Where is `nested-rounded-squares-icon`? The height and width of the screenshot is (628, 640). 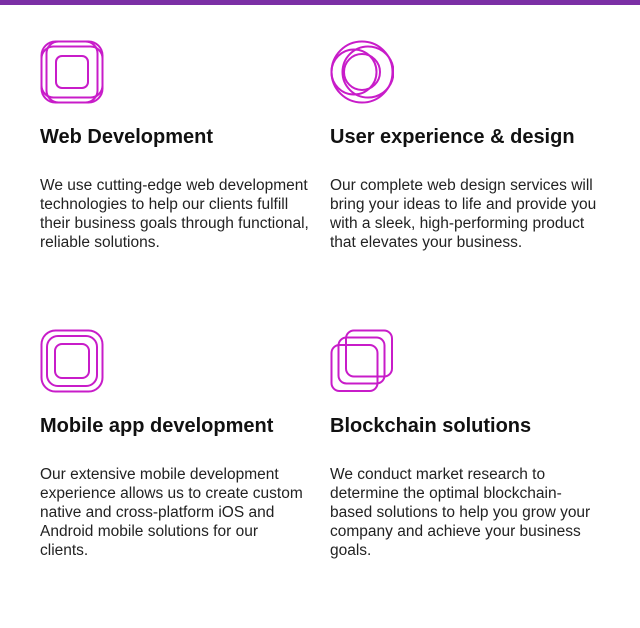 nested-rounded-squares-icon is located at coordinates (72, 72).